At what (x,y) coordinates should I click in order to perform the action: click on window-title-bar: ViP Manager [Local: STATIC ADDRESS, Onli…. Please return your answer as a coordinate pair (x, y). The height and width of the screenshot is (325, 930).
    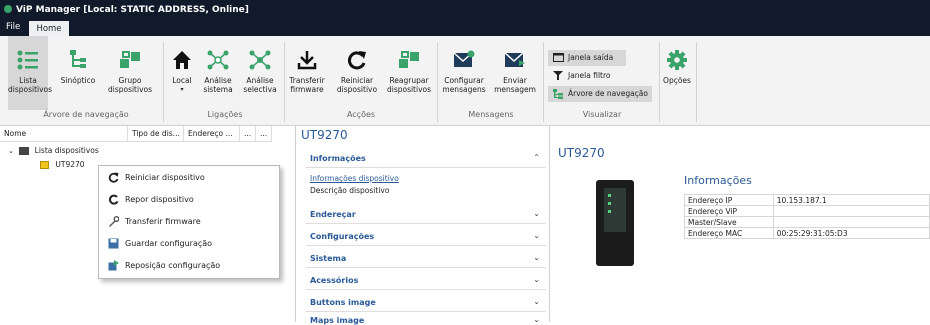
    Looking at the image, I should click on (465, 9).